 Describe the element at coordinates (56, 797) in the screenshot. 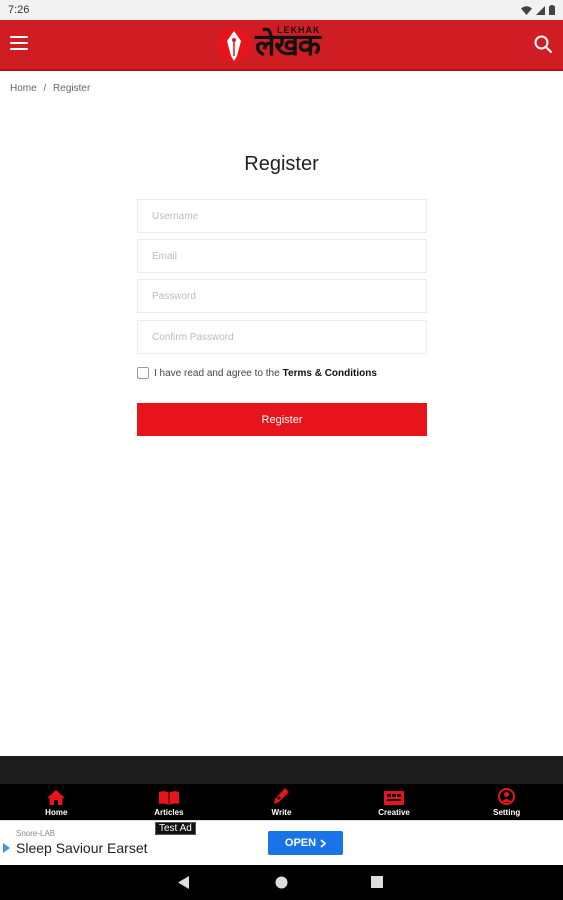

I see `home-icon` at that location.